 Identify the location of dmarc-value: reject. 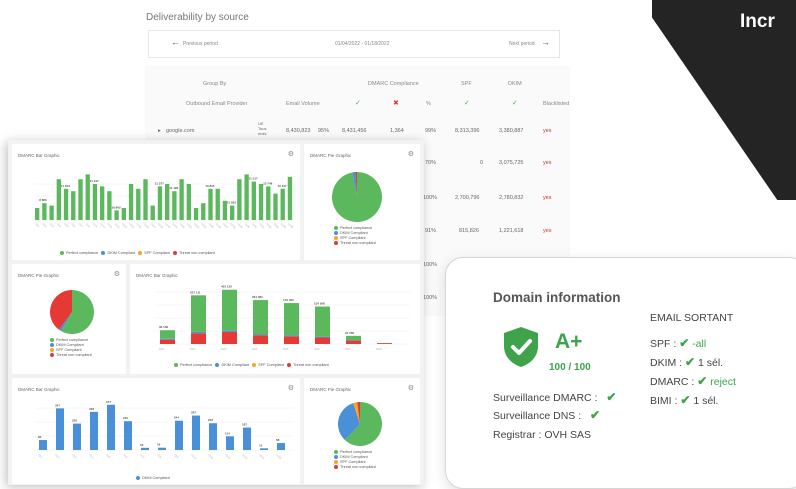
(723, 382).